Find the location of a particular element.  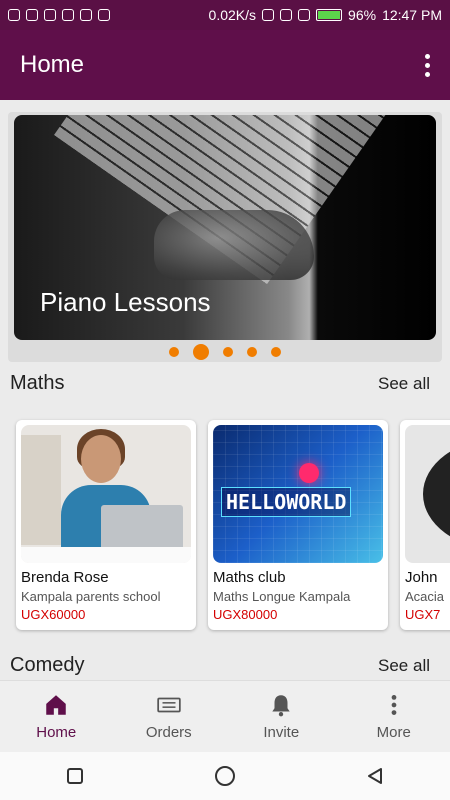

section-title: Maths is located at coordinates (37, 383).